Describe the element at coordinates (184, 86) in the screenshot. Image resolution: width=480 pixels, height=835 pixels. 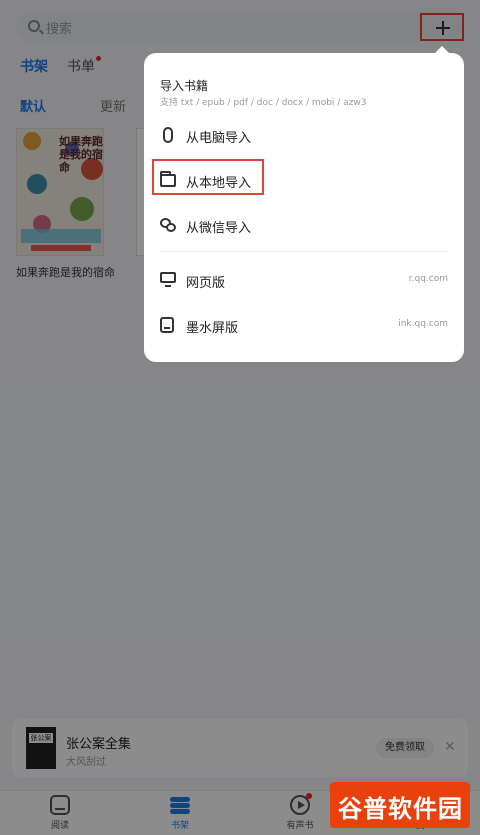
I see `popup-title: 导入书籍` at that location.